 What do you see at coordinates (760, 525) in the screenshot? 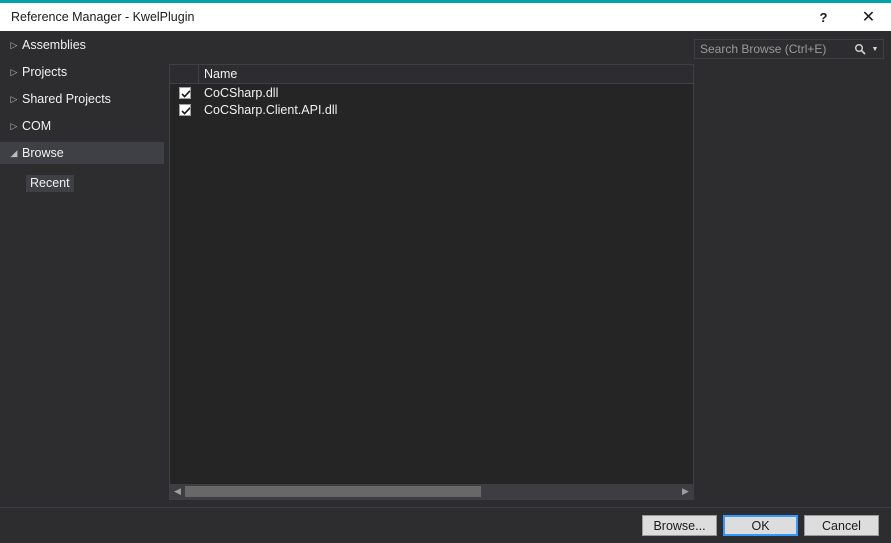
I see `ok-button: OK` at bounding box center [760, 525].